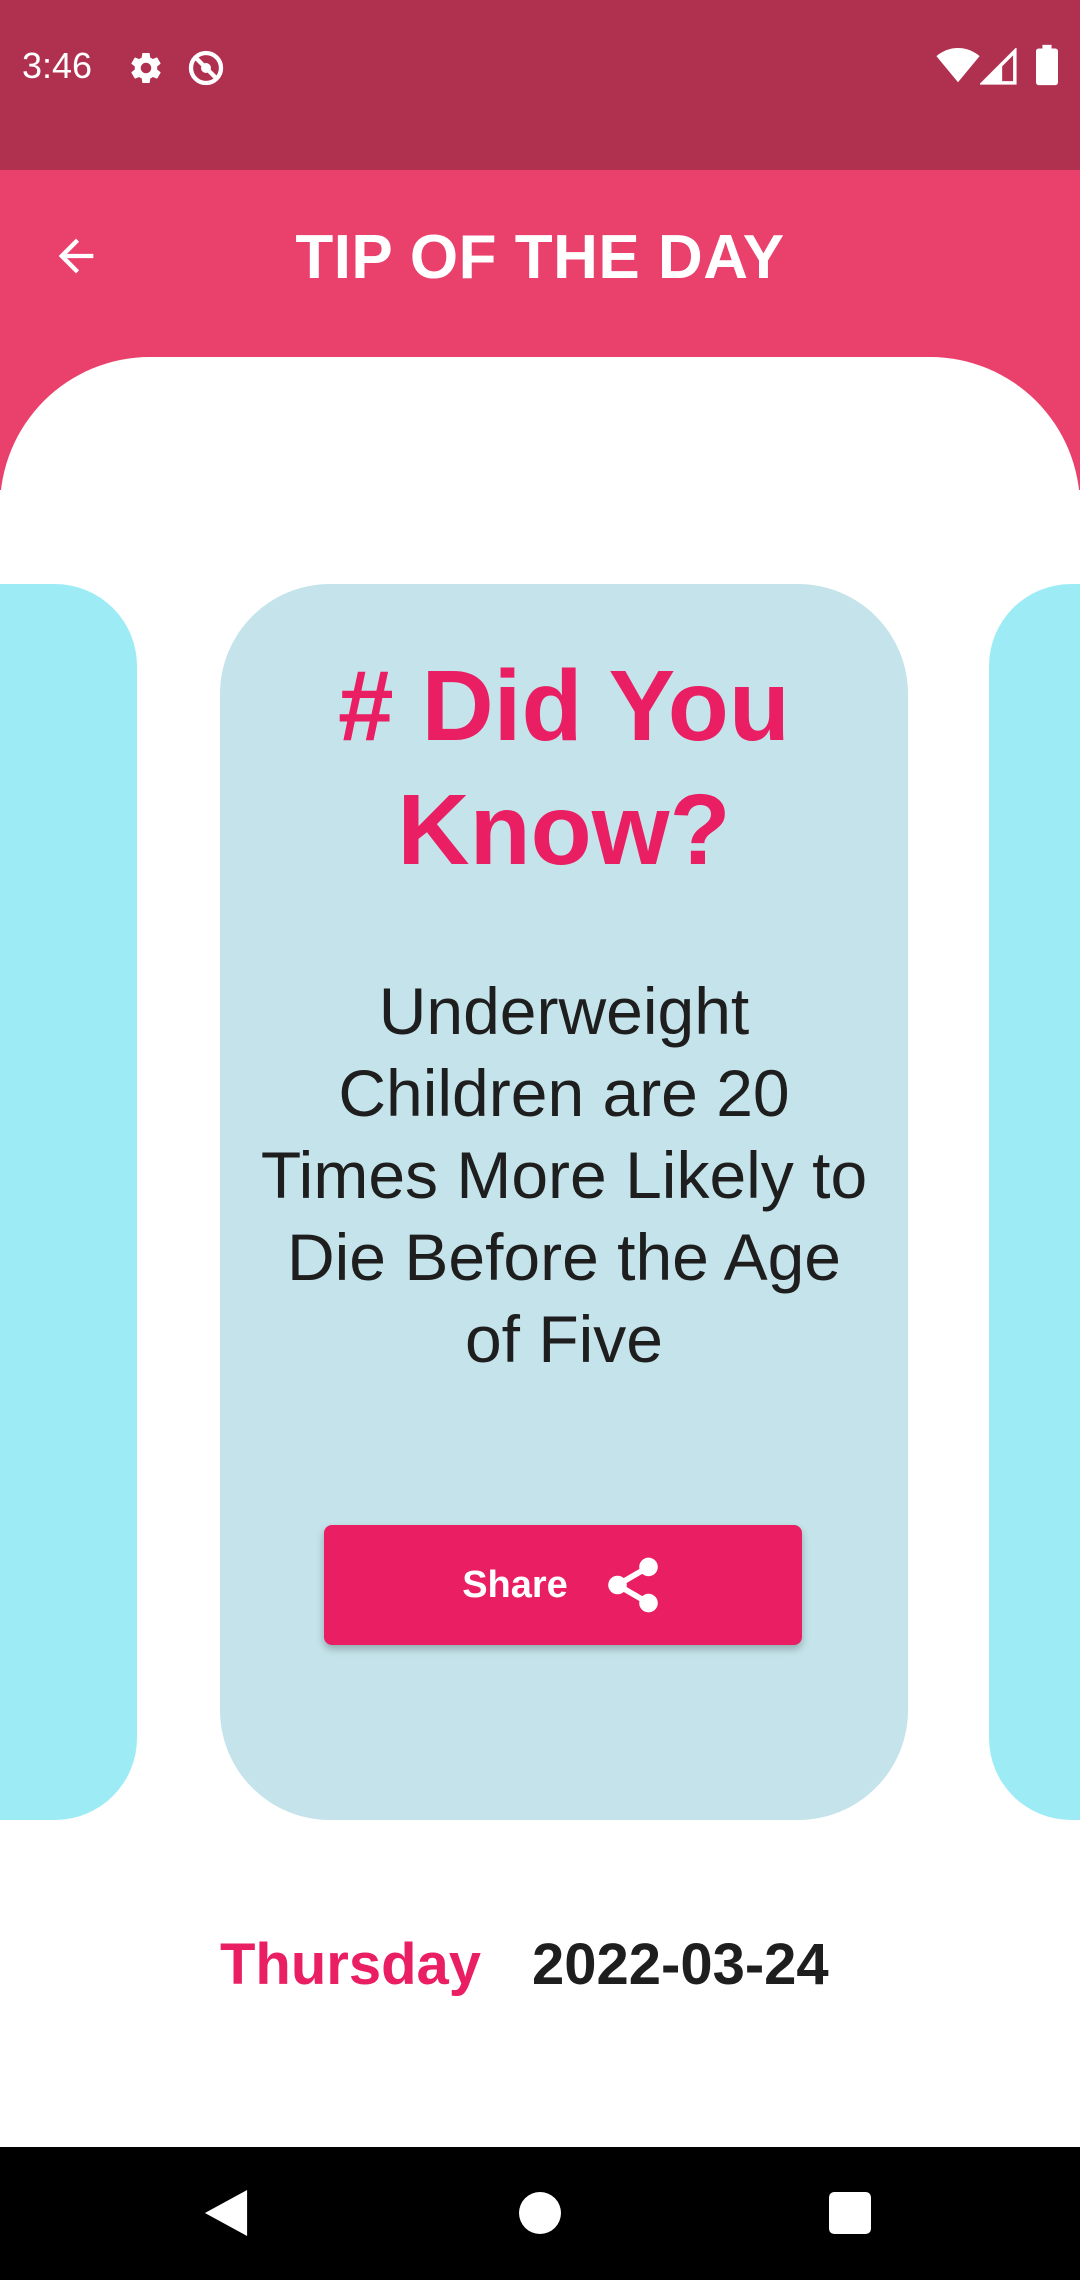 The height and width of the screenshot is (2280, 1080). I want to click on gear-icon, so click(146, 68).